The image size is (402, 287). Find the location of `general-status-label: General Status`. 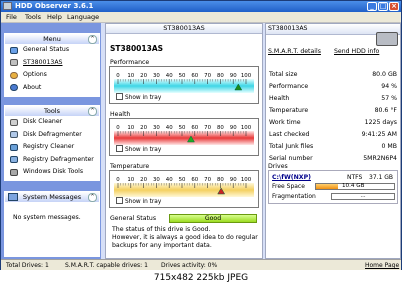

general-status-label: General Status is located at coordinates (133, 218).